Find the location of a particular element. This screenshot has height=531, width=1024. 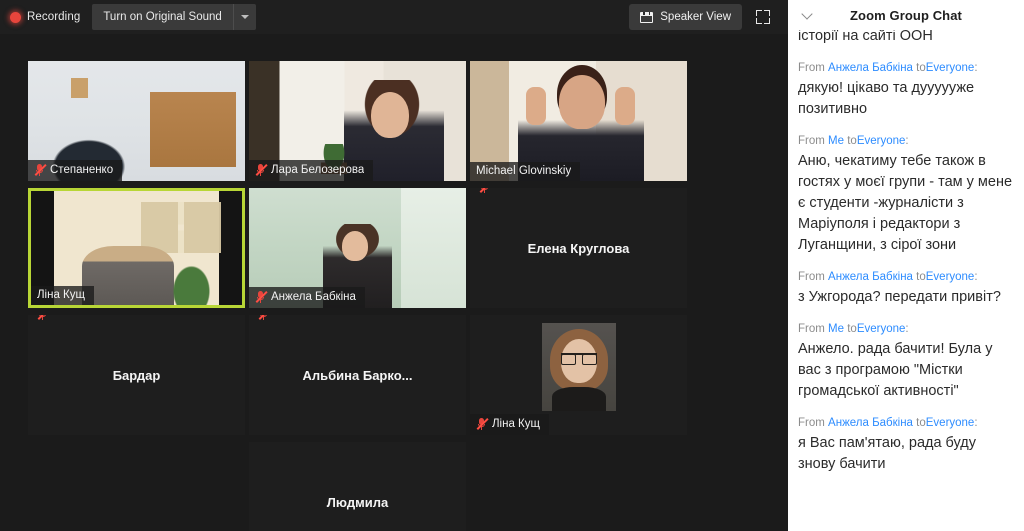

toolbar-right-group: Speaker View is located at coordinates (708, 17).